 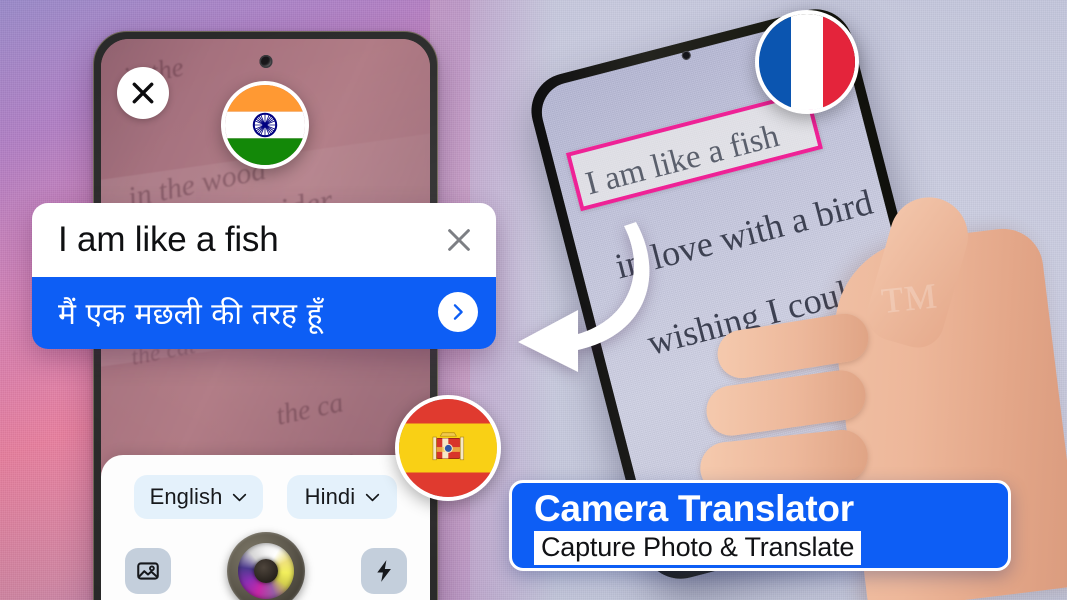 What do you see at coordinates (698, 548) in the screenshot?
I see `banner-subtitle: Capture Photo & Translate` at bounding box center [698, 548].